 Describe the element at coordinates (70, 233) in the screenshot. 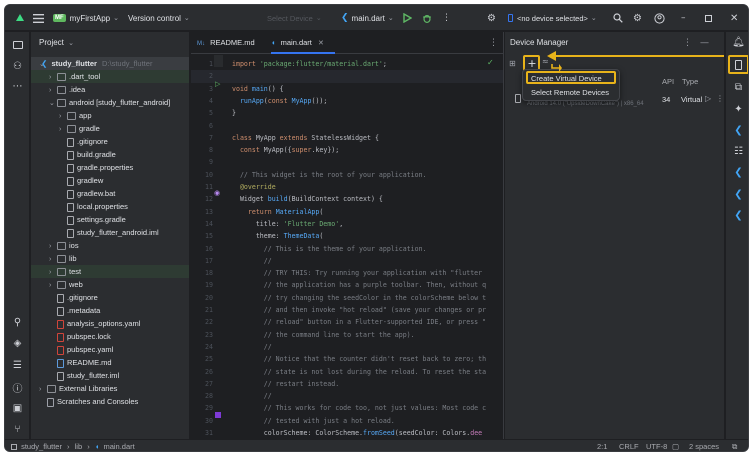

I see `file-icon` at that location.